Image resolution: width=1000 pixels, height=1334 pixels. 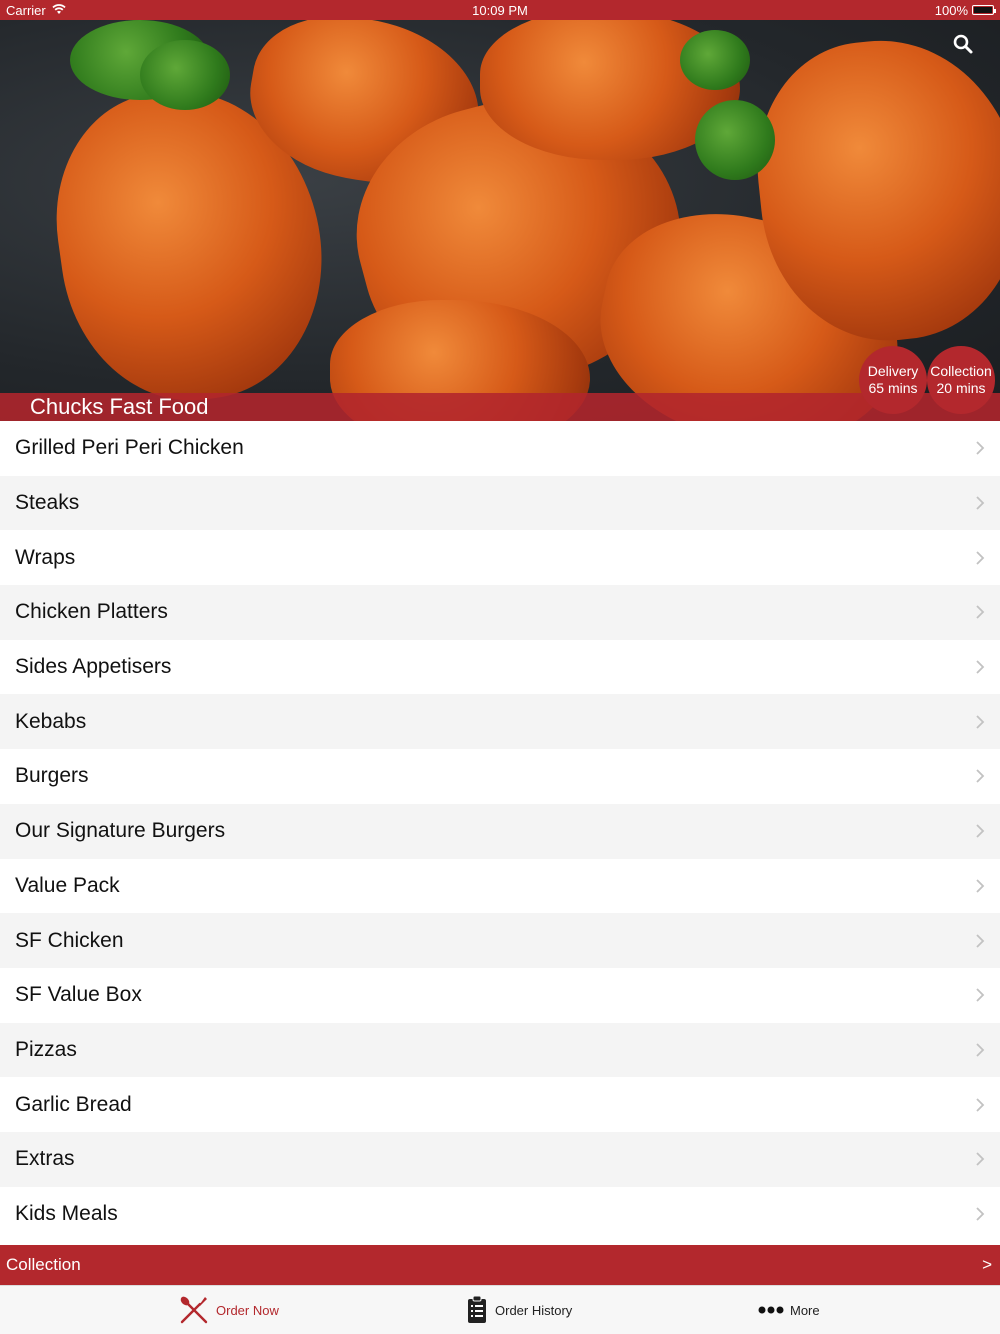 I want to click on status-bar: Carrier 10:09 PM 100%, so click(x=500, y=10).